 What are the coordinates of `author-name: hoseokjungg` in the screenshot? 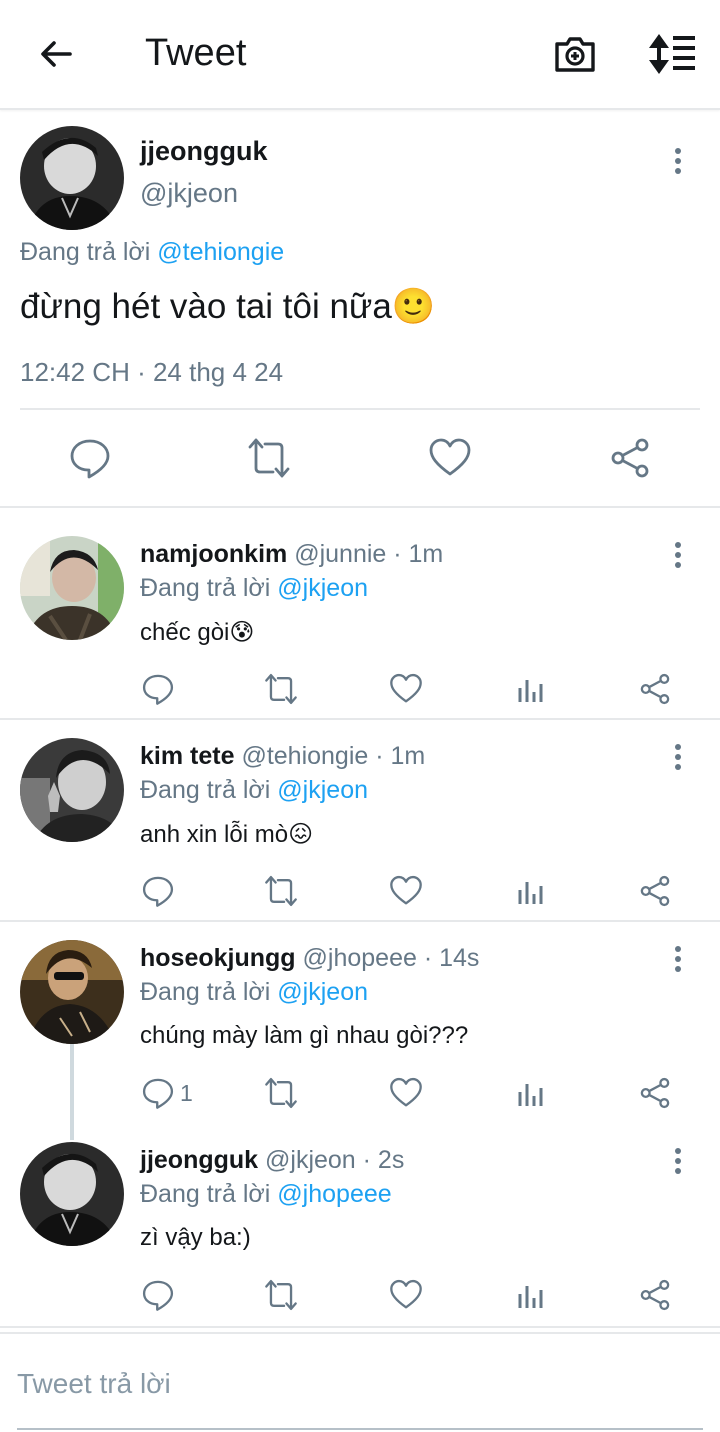 It's located at (218, 958).